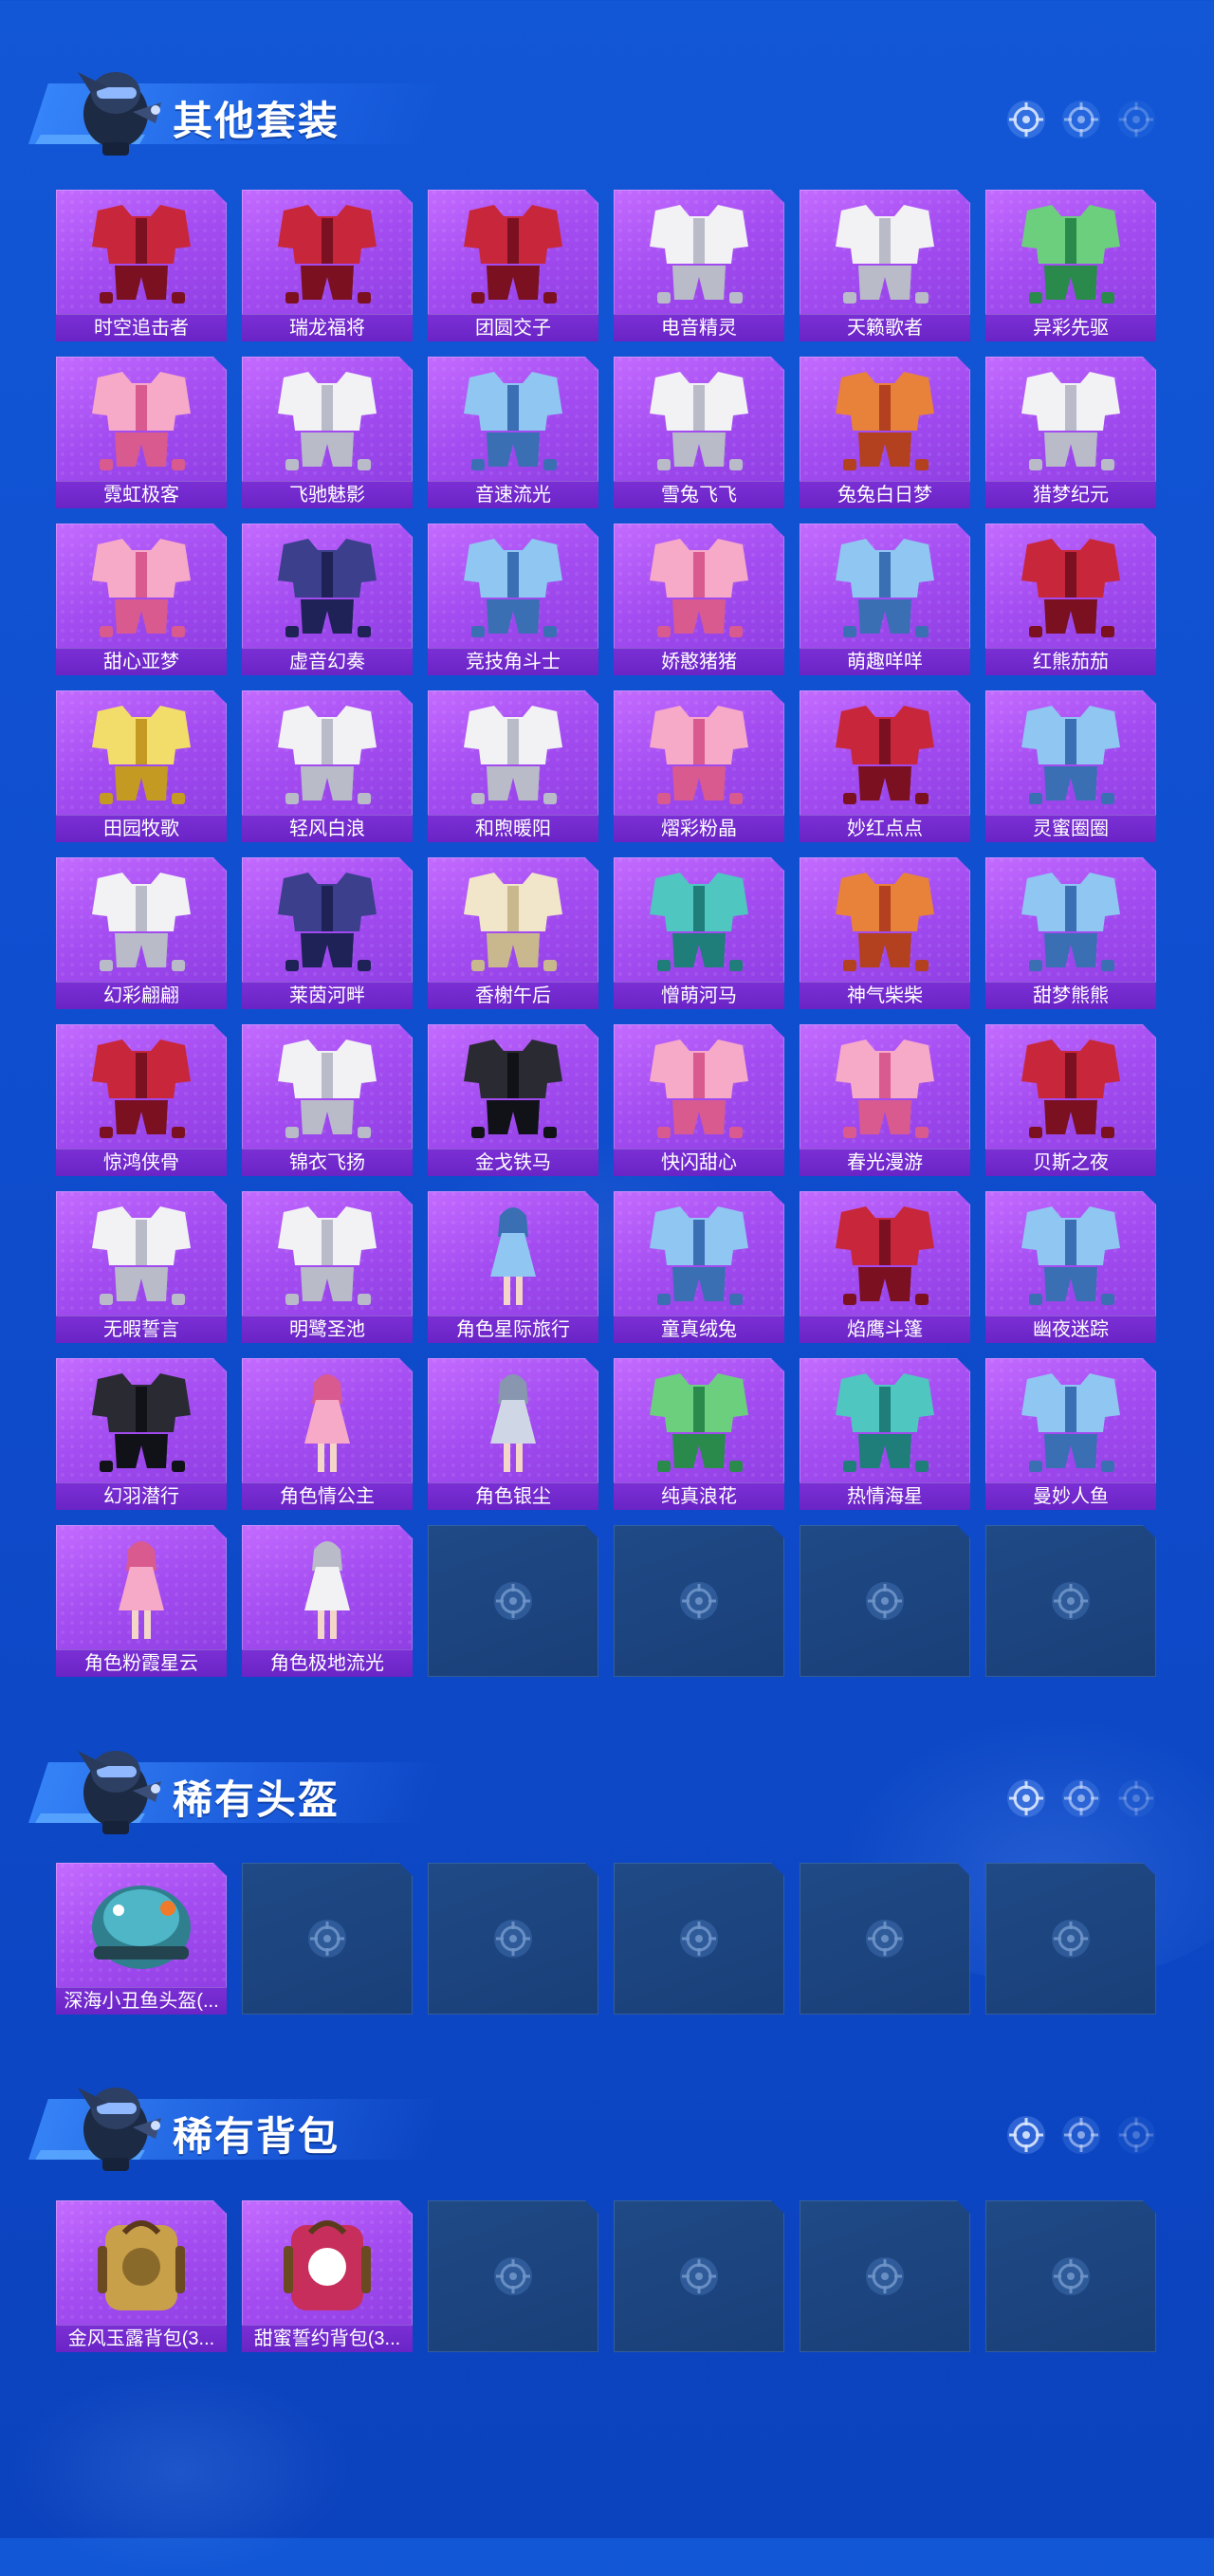  What do you see at coordinates (699, 661) in the screenshot?
I see `item-name: 娇憨猪猪` at bounding box center [699, 661].